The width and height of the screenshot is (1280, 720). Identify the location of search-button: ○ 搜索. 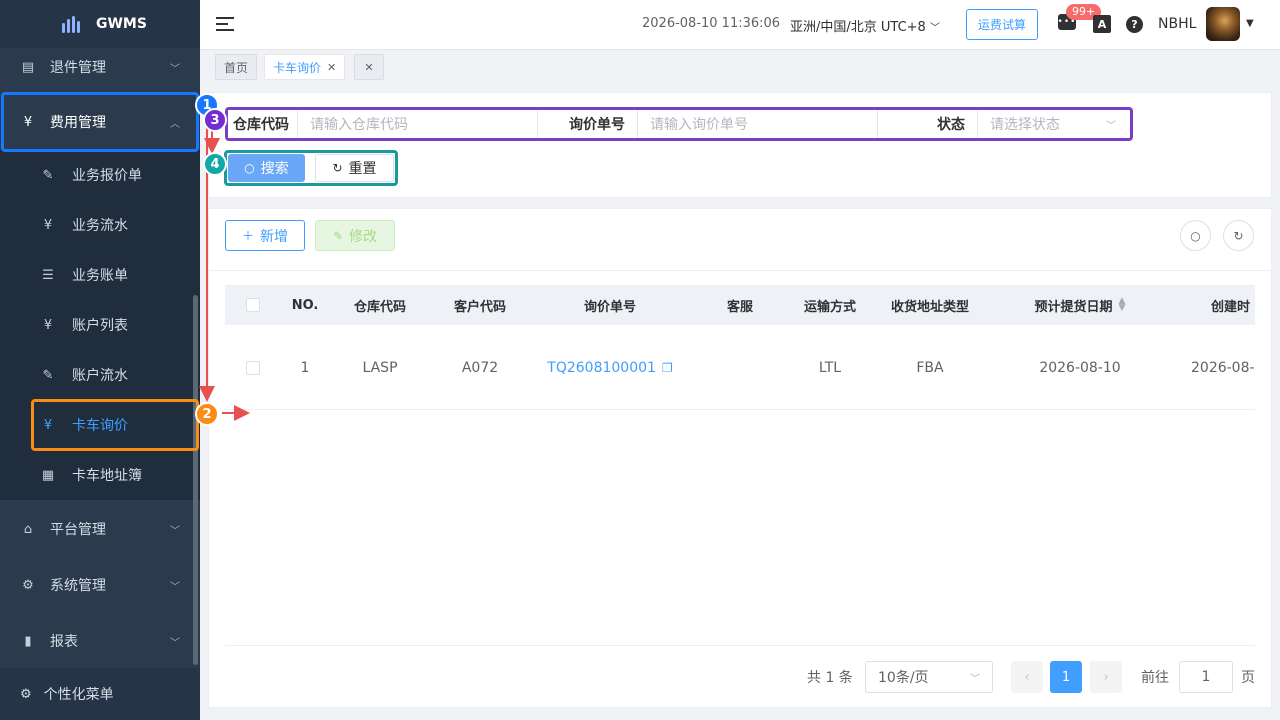
(266, 168).